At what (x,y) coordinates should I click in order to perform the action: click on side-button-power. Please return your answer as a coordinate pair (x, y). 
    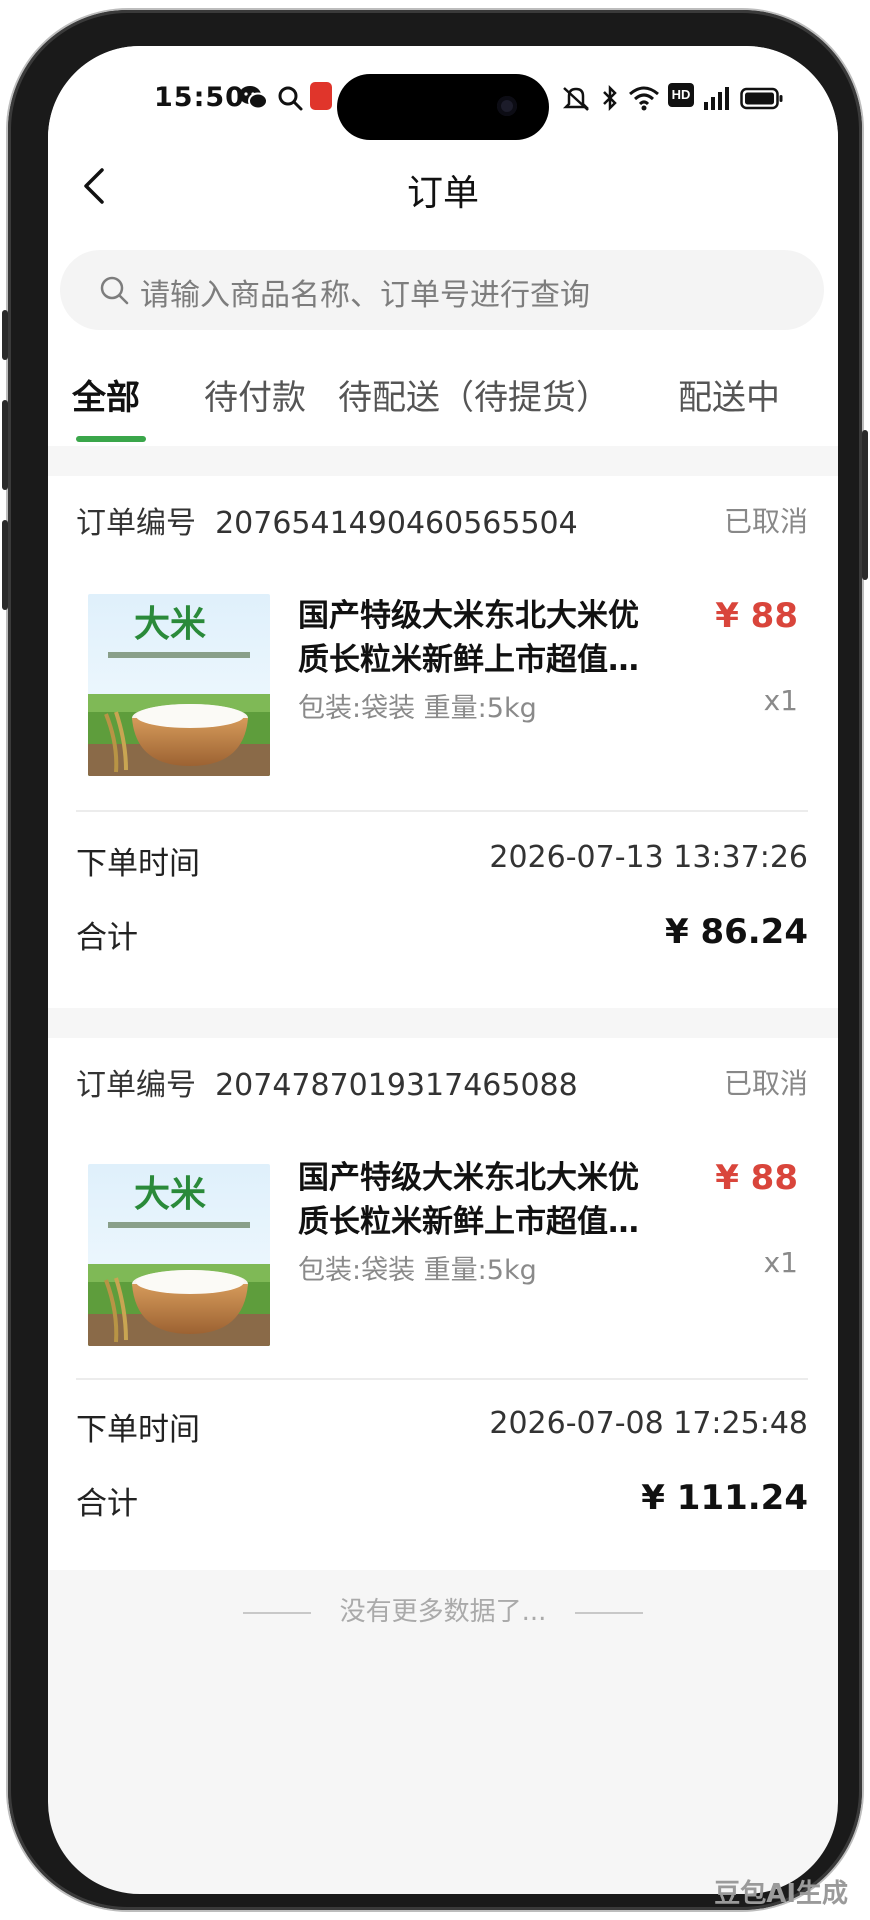
    Looking at the image, I should click on (865, 505).